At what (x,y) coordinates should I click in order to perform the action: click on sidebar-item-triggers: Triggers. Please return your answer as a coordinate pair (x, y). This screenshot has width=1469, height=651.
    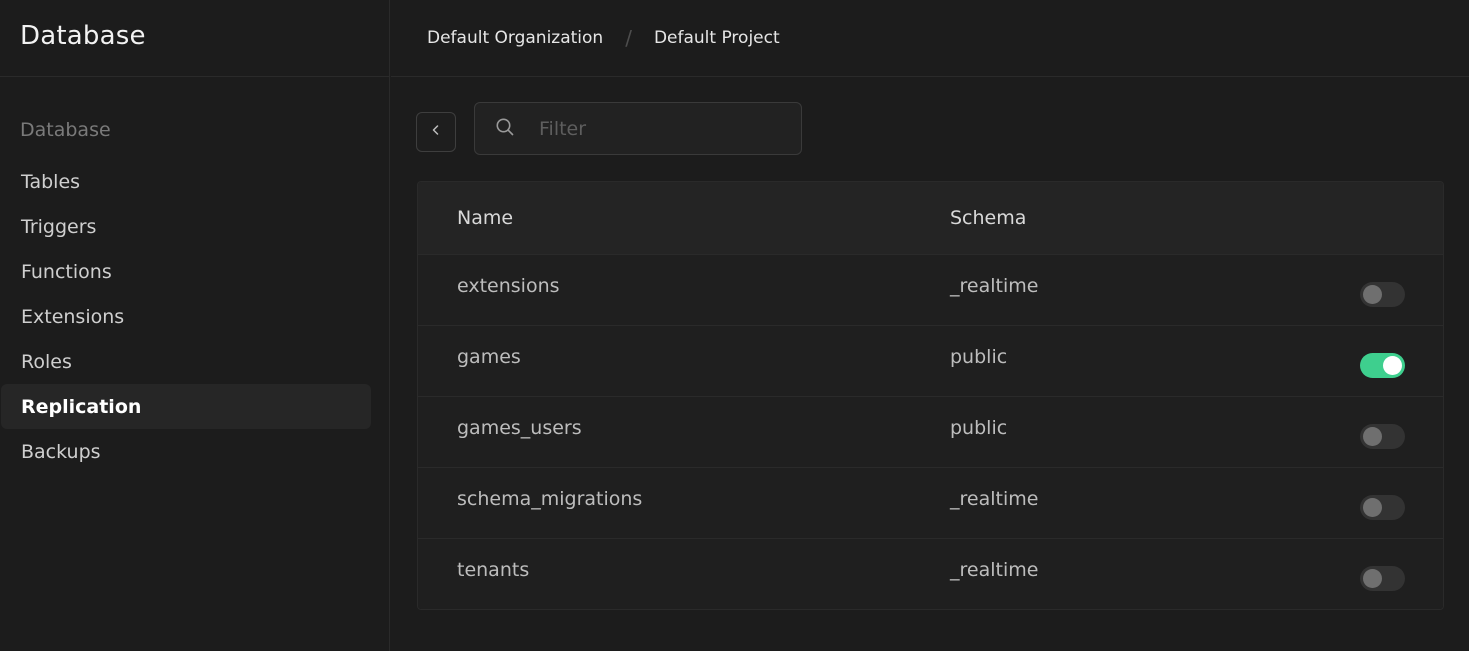
    Looking at the image, I should click on (186, 226).